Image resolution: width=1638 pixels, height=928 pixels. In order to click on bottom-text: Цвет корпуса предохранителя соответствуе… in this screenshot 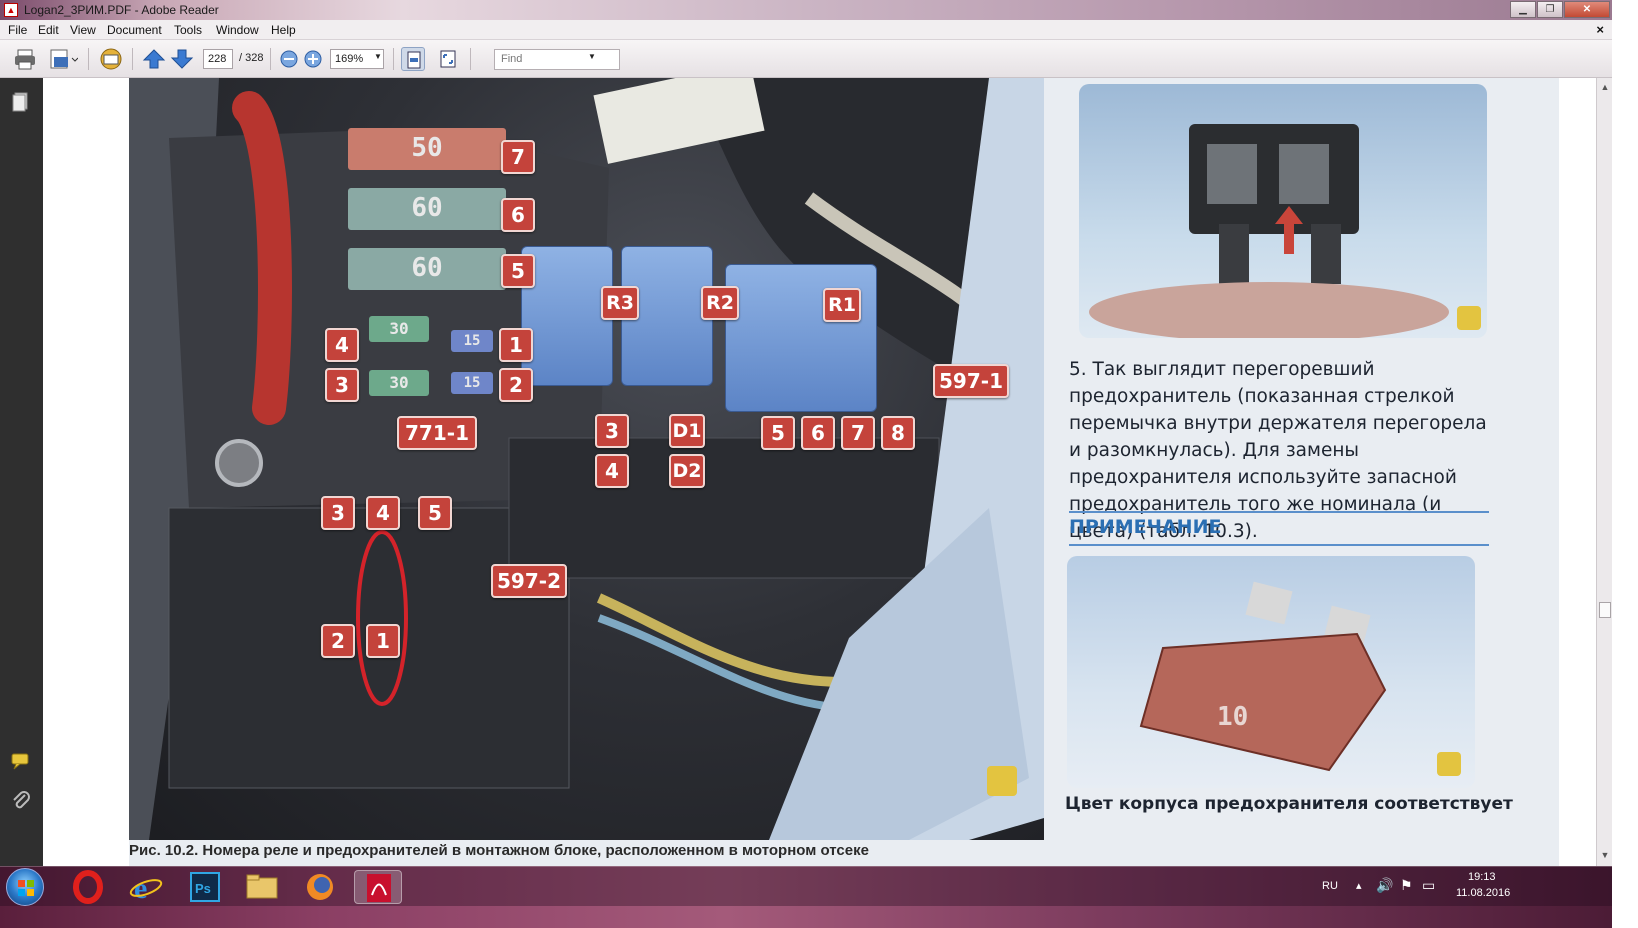, I will do `click(1289, 804)`.